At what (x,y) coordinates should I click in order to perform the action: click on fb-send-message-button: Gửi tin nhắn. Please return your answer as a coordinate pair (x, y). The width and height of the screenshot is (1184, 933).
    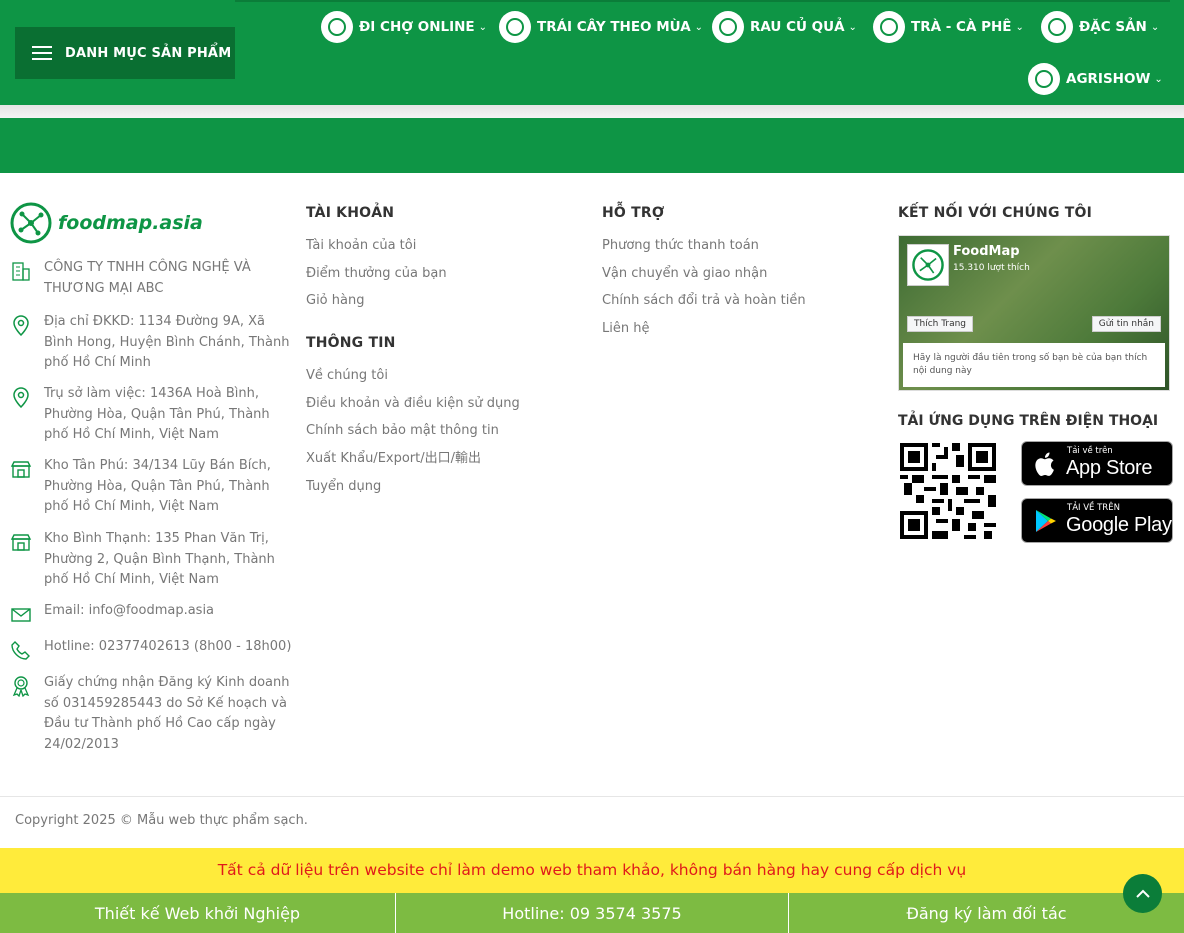
    Looking at the image, I should click on (1126, 324).